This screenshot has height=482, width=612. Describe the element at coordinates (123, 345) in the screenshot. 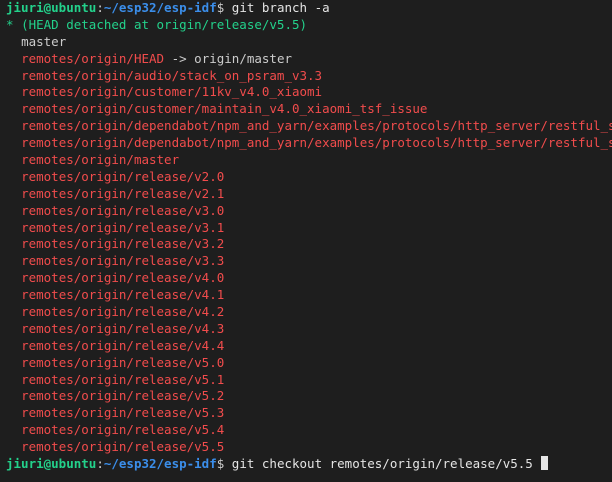

I see `branch-name: remotes/origin/release/v4.4` at that location.